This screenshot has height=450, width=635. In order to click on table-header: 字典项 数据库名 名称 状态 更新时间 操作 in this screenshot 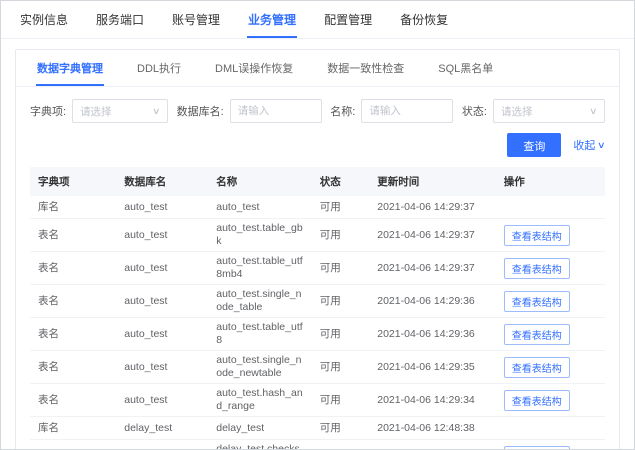, I will do `click(317, 181)`.